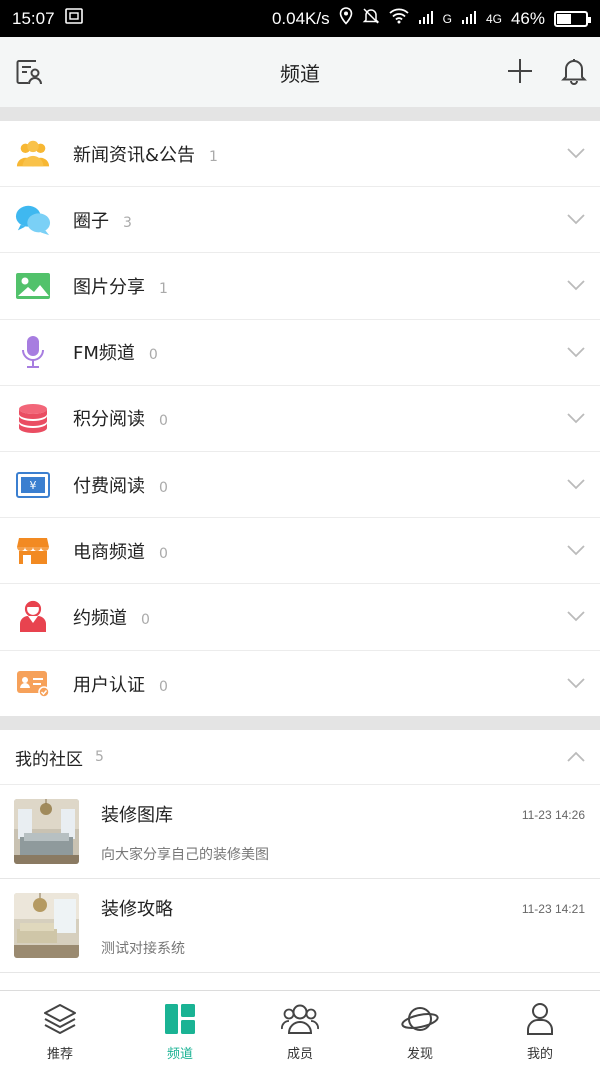  I want to click on community-name: 装修图库, so click(137, 815).